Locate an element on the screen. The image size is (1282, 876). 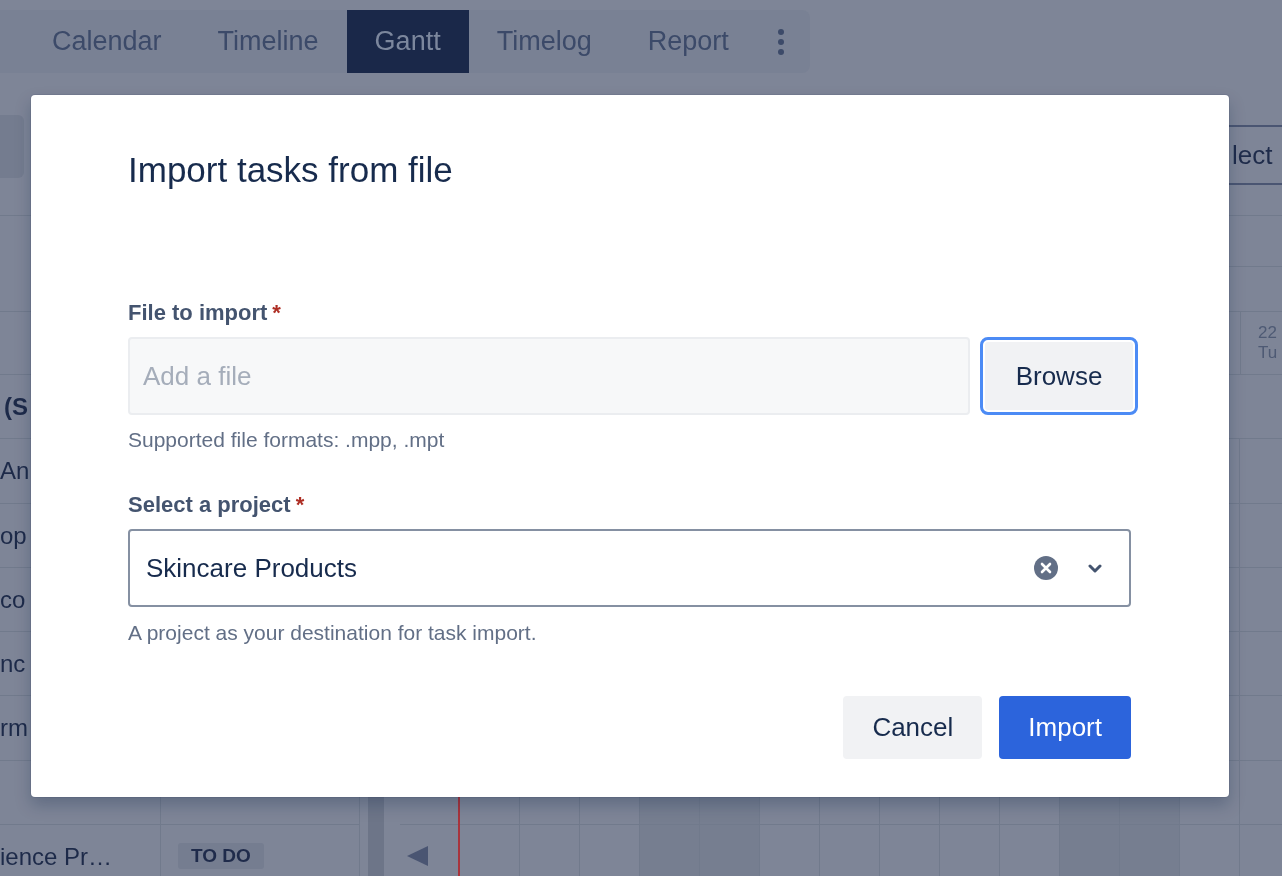
project-select: Skincare Products is located at coordinates (629, 568).